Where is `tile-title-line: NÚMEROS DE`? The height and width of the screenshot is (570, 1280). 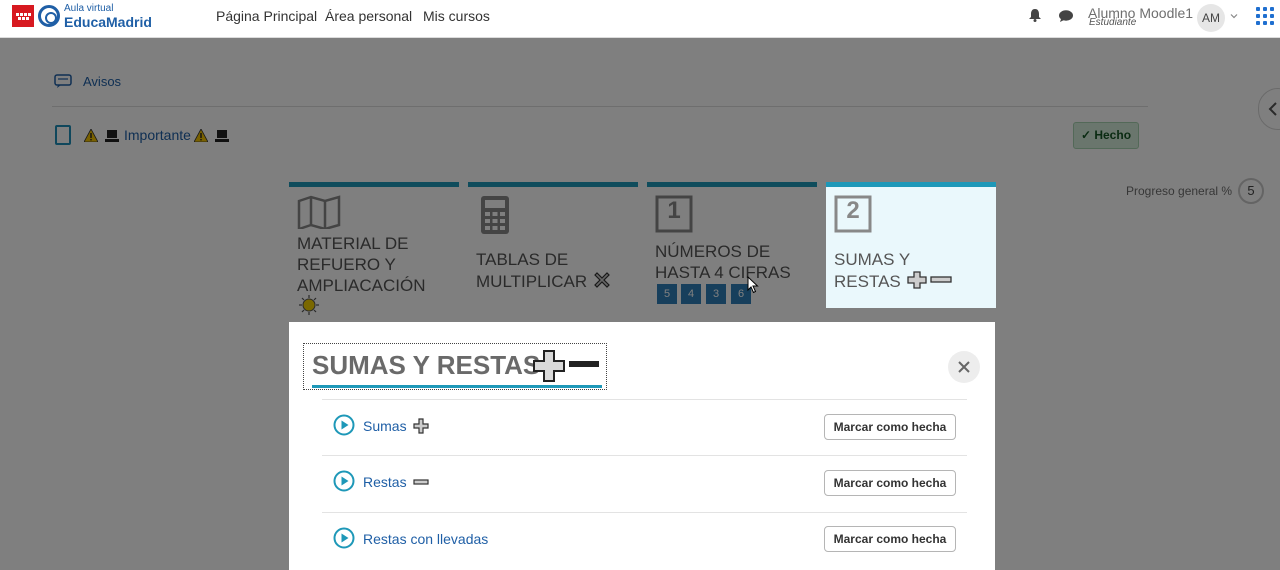
tile-title-line: NÚMEROS DE is located at coordinates (713, 251).